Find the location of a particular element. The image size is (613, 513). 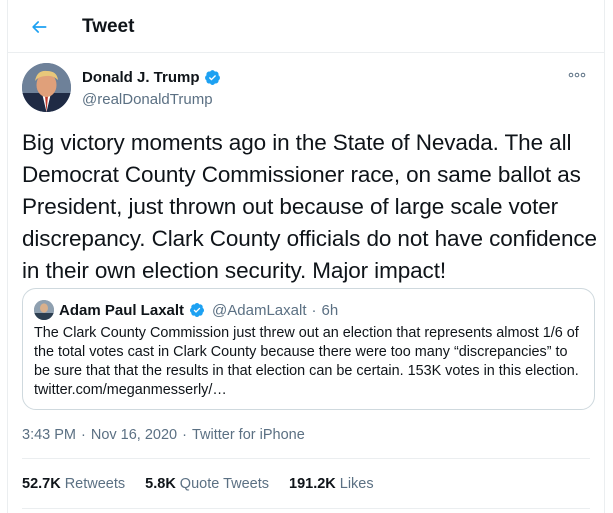

likes-count: 191.2K is located at coordinates (312, 484).